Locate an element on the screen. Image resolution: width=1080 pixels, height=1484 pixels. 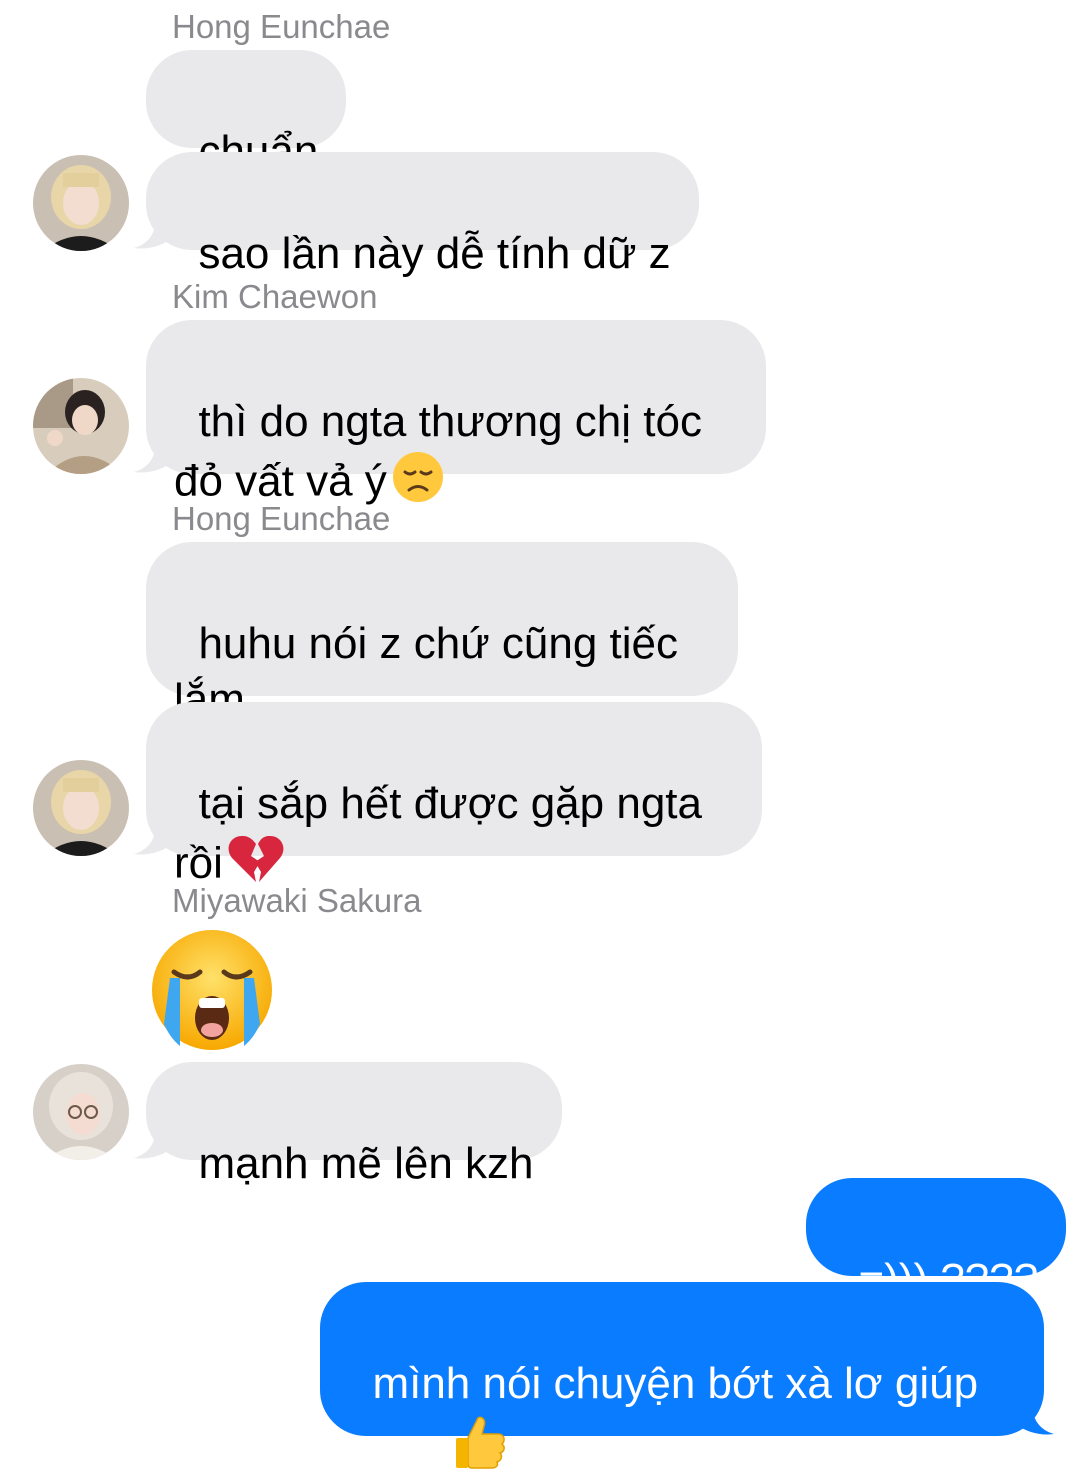
message-bubble: thì do ngta thương chị tóc đỏ vất vả ý is located at coordinates (456, 413).